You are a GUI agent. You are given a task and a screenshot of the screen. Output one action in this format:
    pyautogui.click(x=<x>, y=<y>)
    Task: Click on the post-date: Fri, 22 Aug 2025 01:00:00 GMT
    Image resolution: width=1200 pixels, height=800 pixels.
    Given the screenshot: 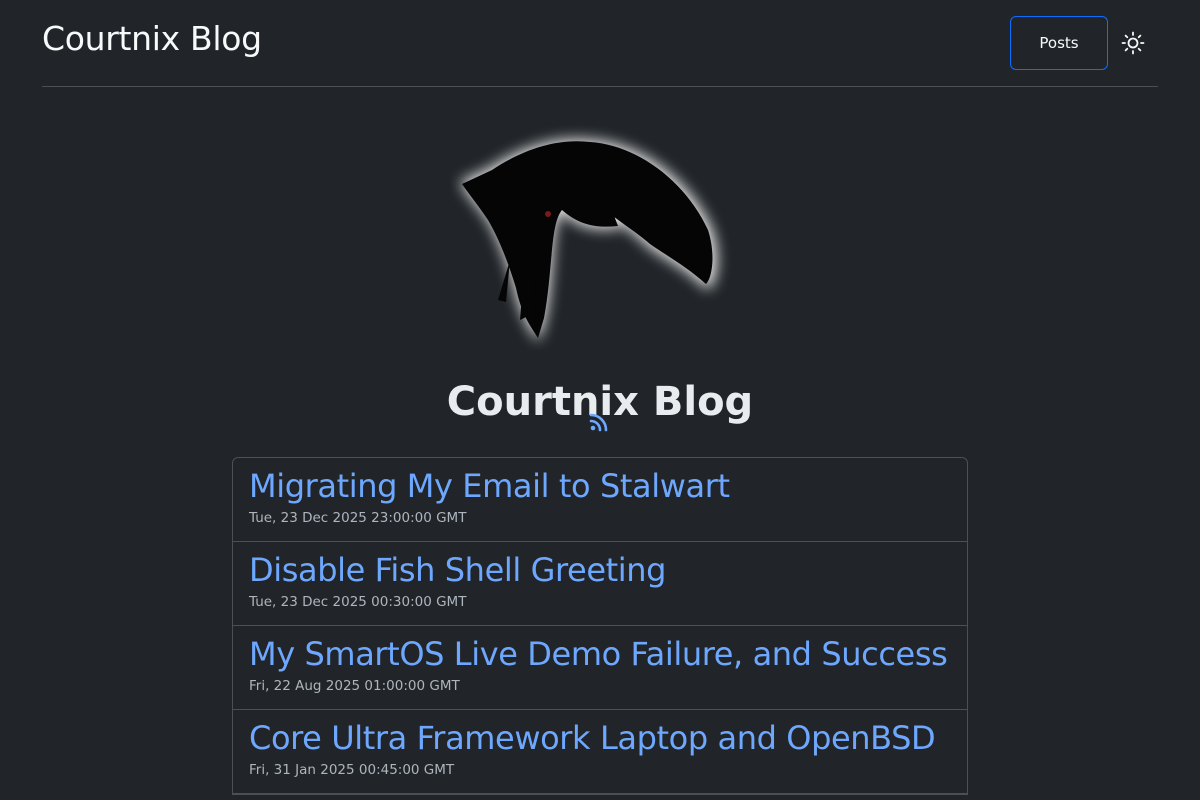 What is the action you would take?
    pyautogui.click(x=354, y=686)
    